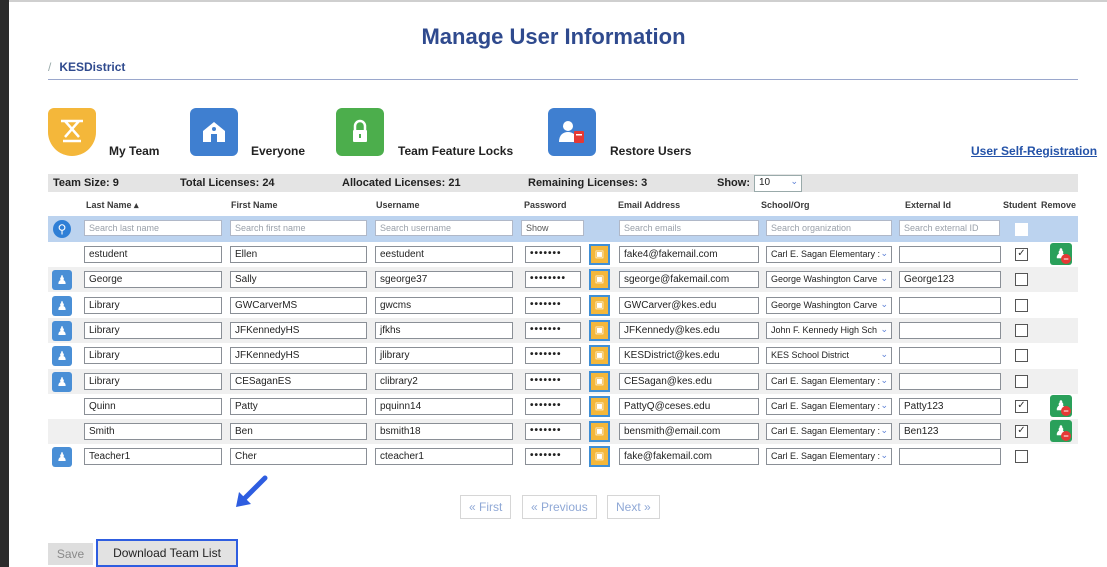  I want to click on external-id-field: George123, so click(950, 279).